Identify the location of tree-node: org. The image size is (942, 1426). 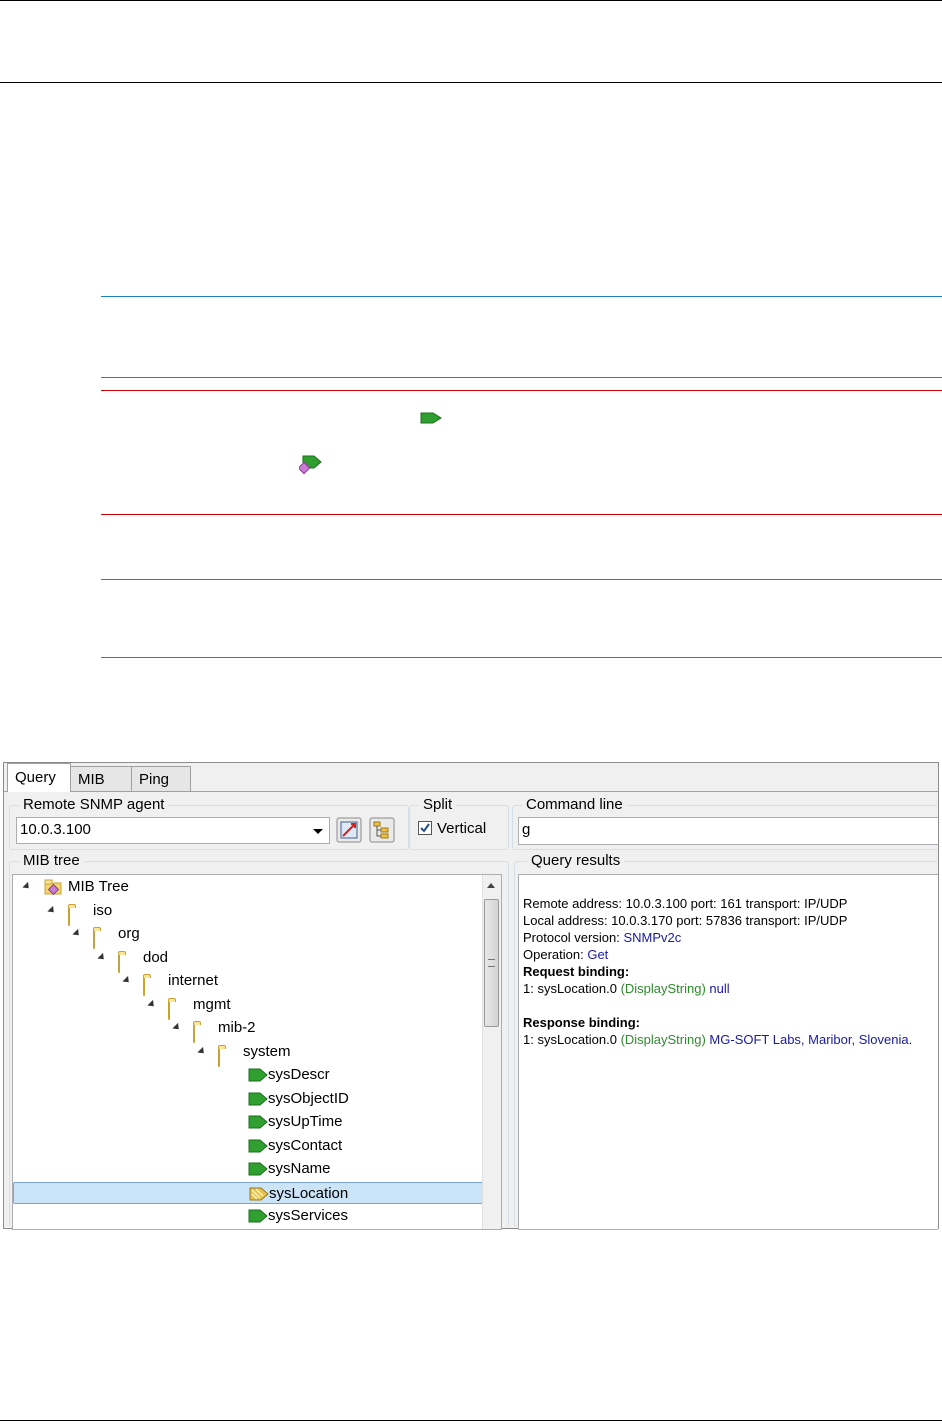
(248, 936).